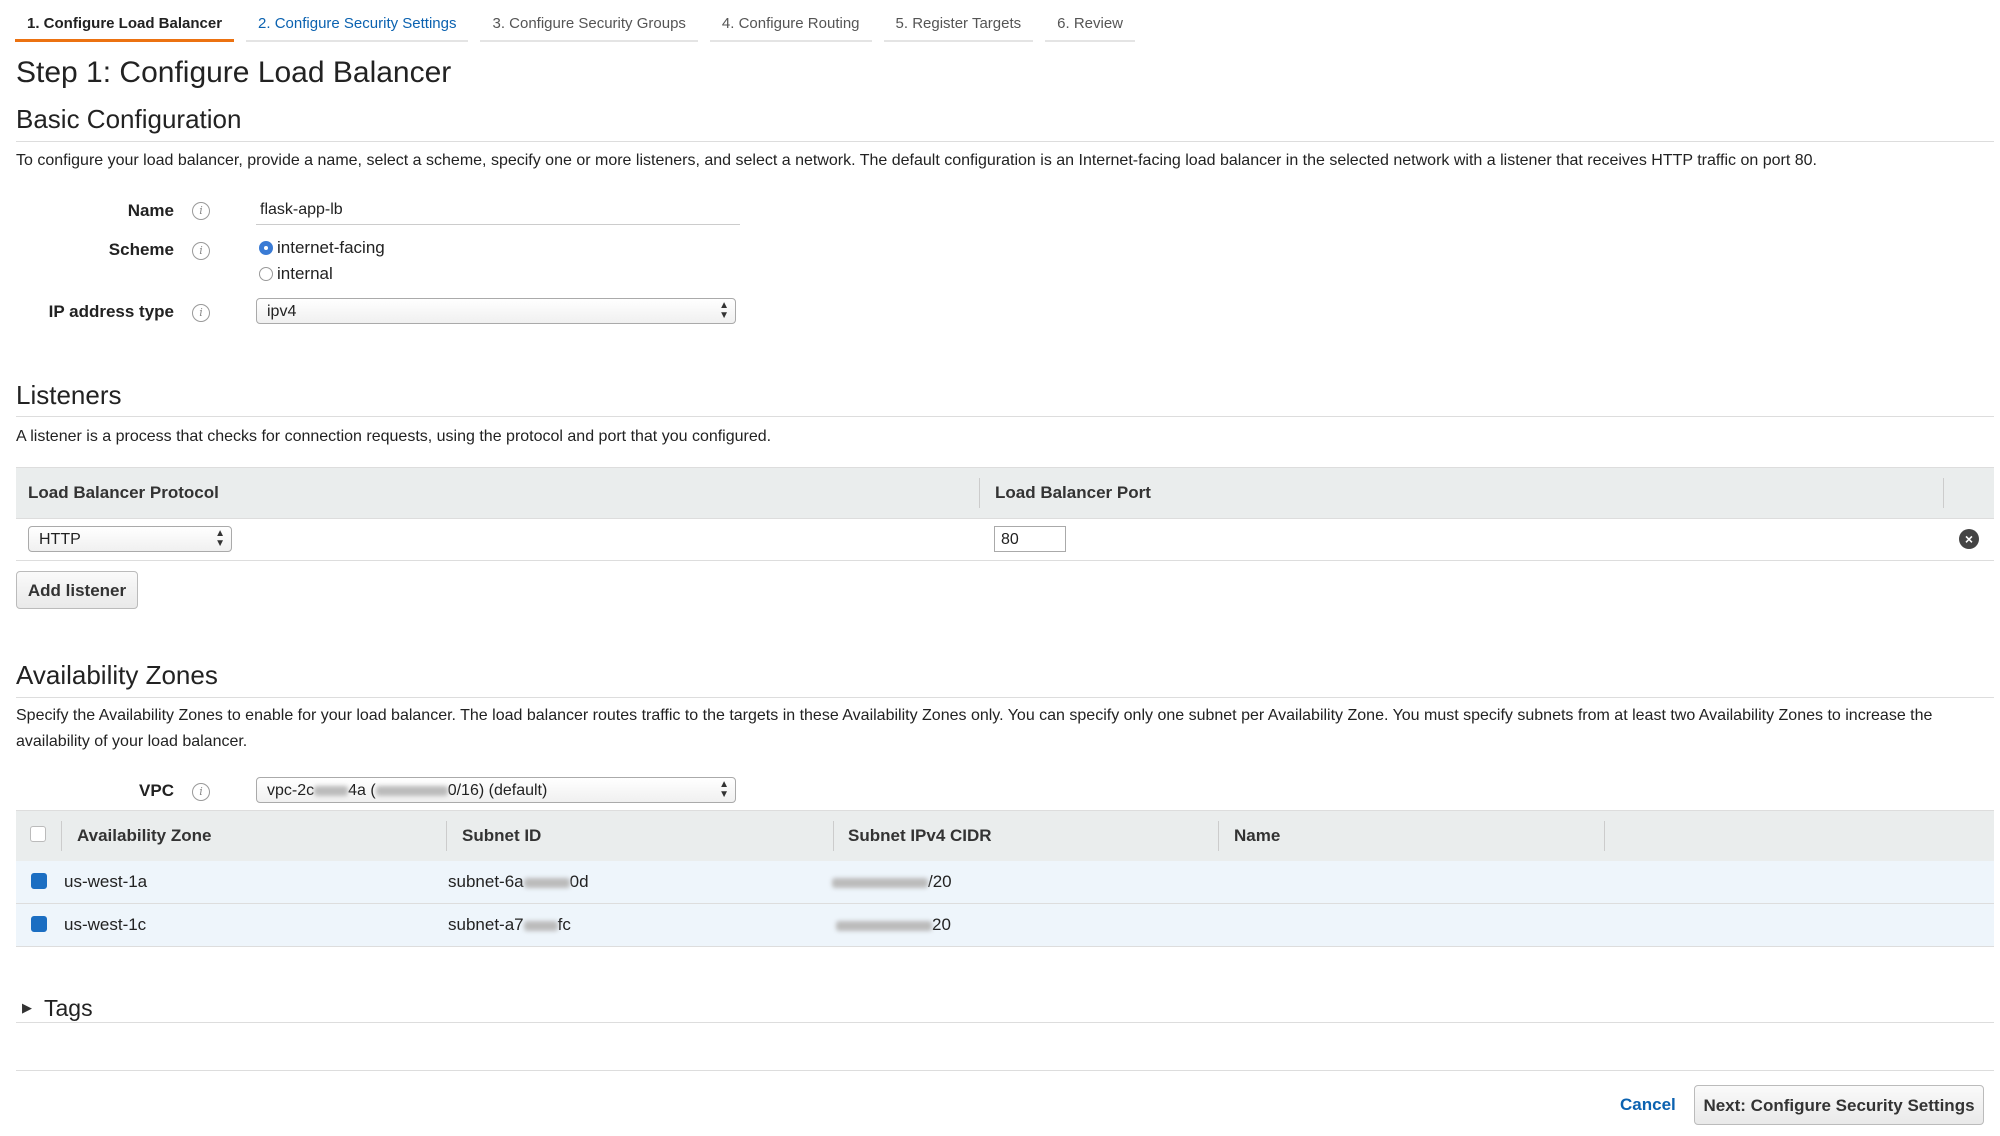 This screenshot has height=1136, width=2000. What do you see at coordinates (564, 924) in the screenshot?
I see `subnet-id-suffix: fc` at bounding box center [564, 924].